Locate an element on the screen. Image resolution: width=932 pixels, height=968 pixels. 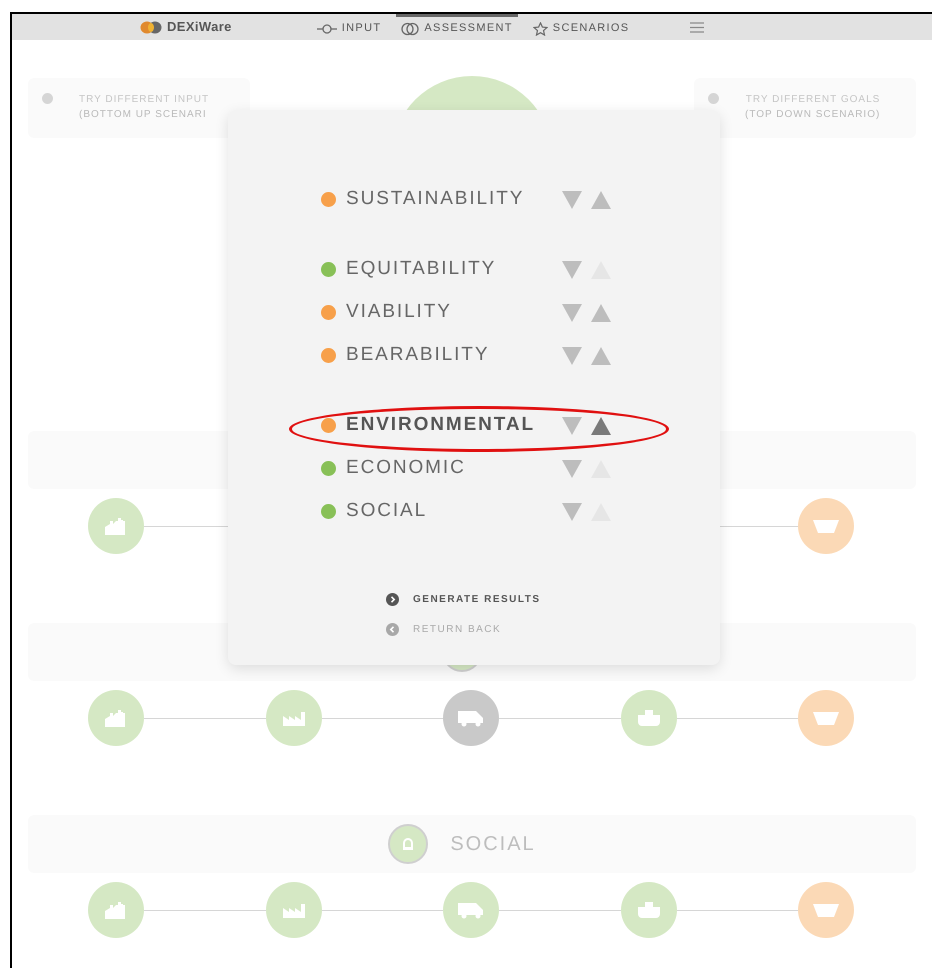
nav-tab: ASSESSMENT is located at coordinates (457, 27).